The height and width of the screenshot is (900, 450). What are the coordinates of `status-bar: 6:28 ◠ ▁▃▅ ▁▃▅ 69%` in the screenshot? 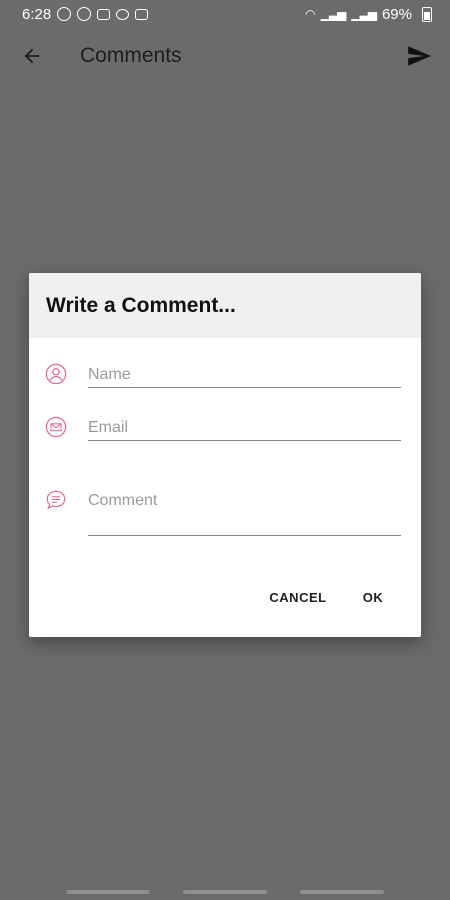 It's located at (225, 14).